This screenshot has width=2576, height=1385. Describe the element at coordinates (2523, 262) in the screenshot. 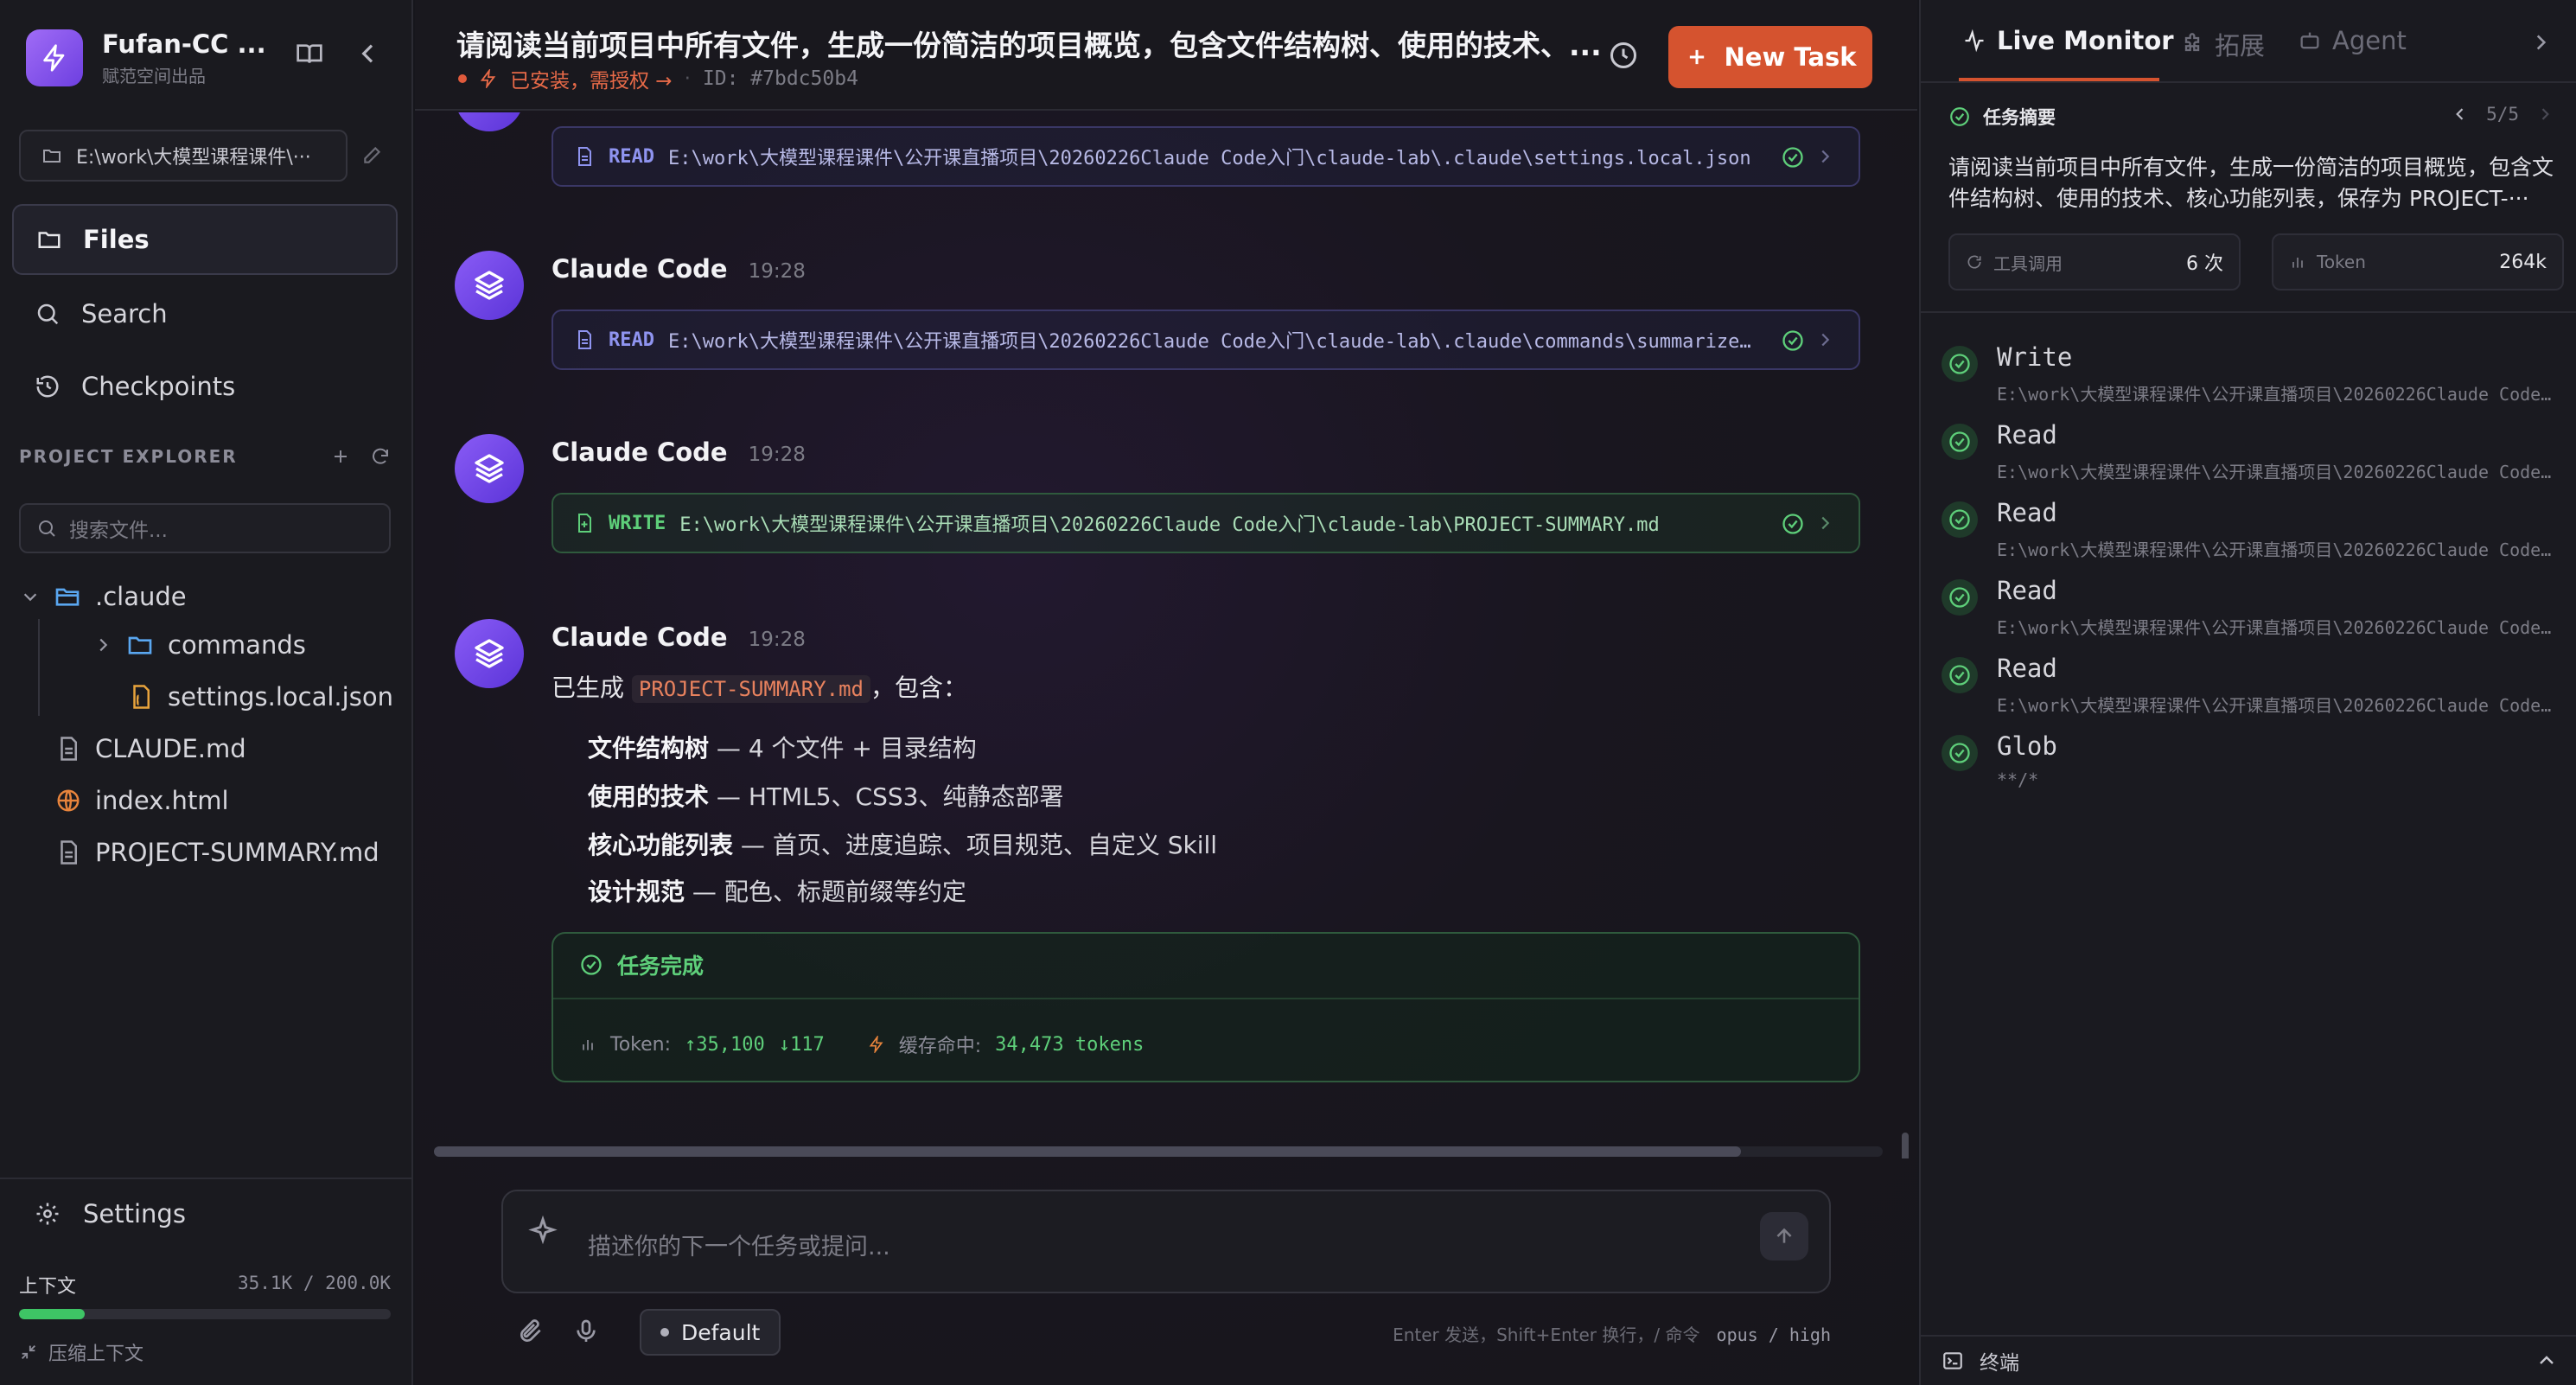

I see `token-stat-value: 264k` at that location.